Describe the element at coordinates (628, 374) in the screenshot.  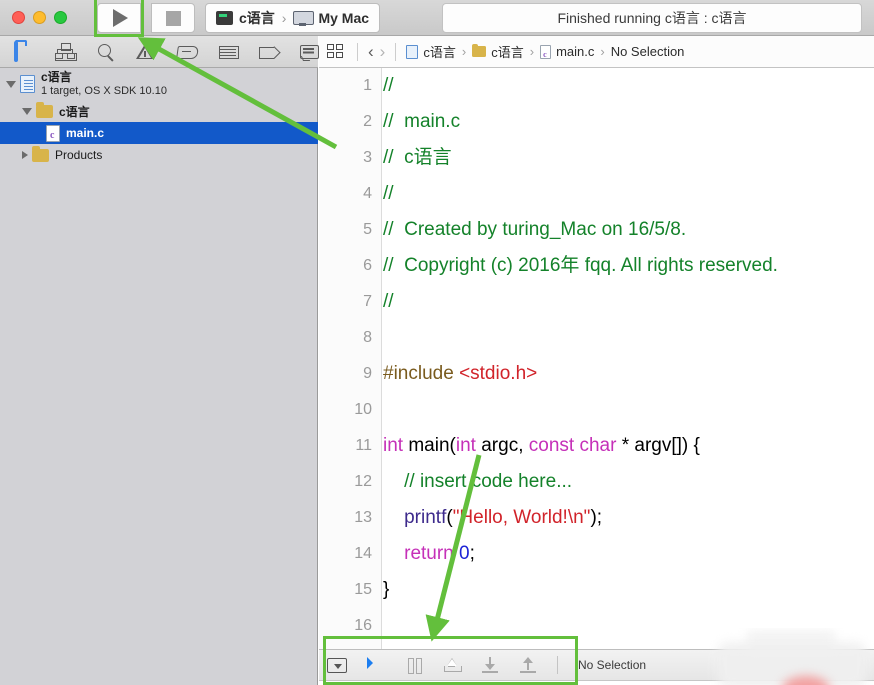
I see `code-line: #include <stdio.h>` at that location.